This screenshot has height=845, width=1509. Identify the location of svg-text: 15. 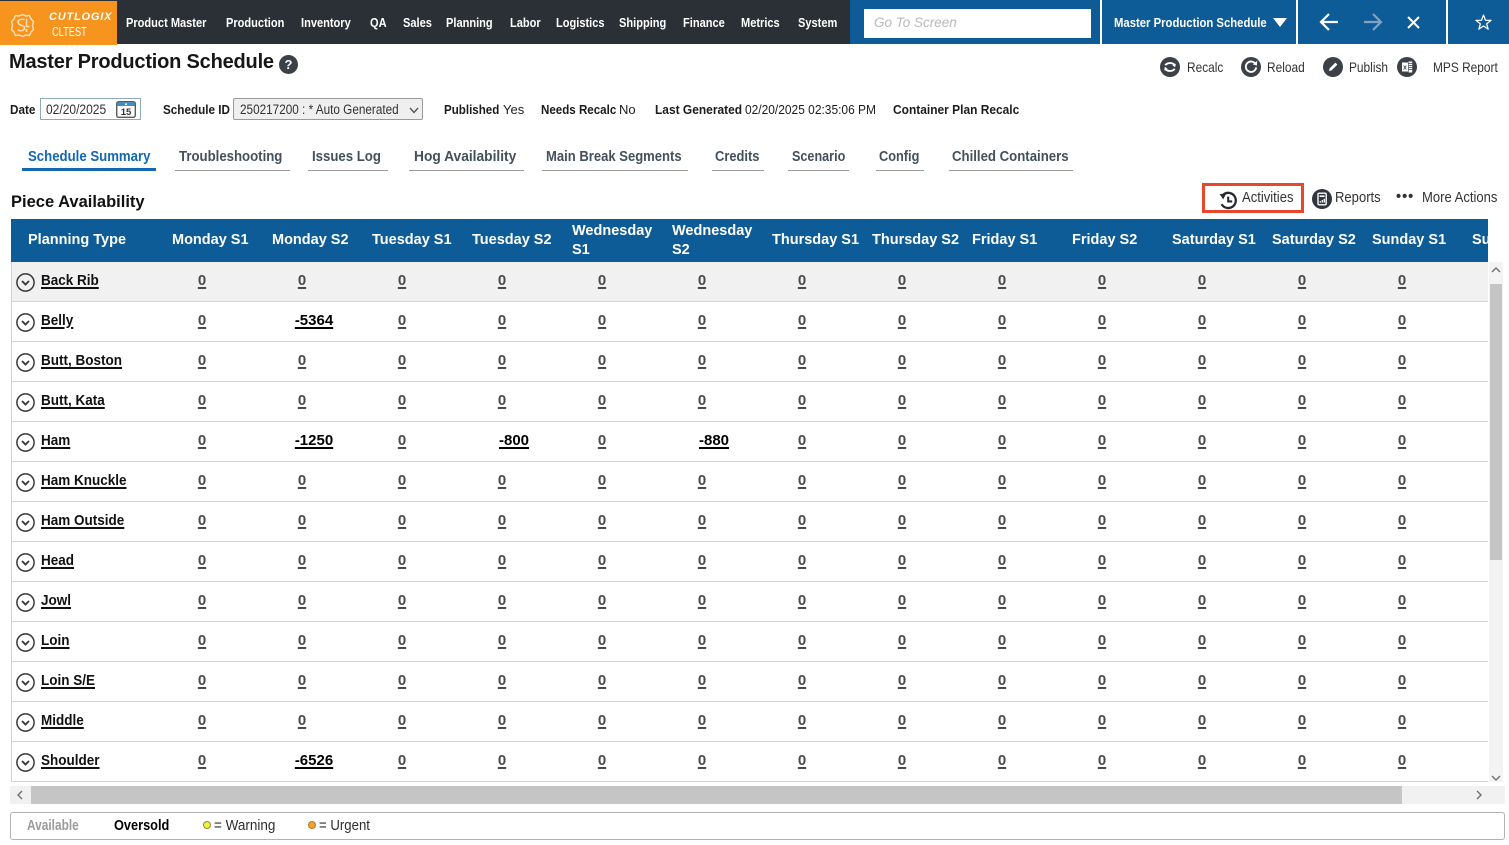
(126, 112).